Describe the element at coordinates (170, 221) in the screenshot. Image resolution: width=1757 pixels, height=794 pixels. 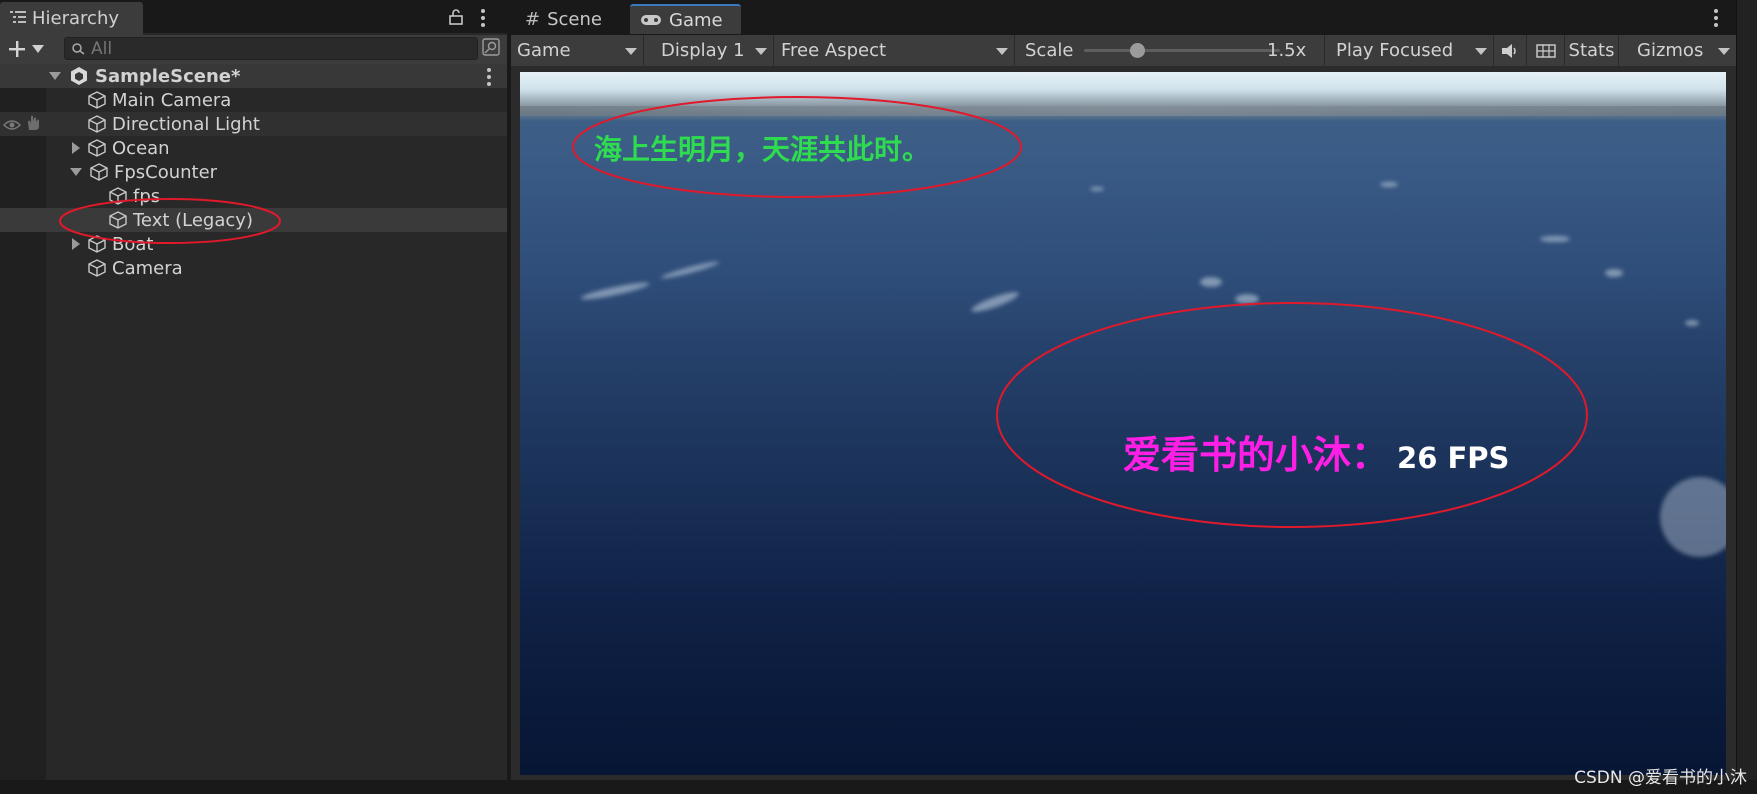
I see `annotation-ellipse-text-legacy` at that location.